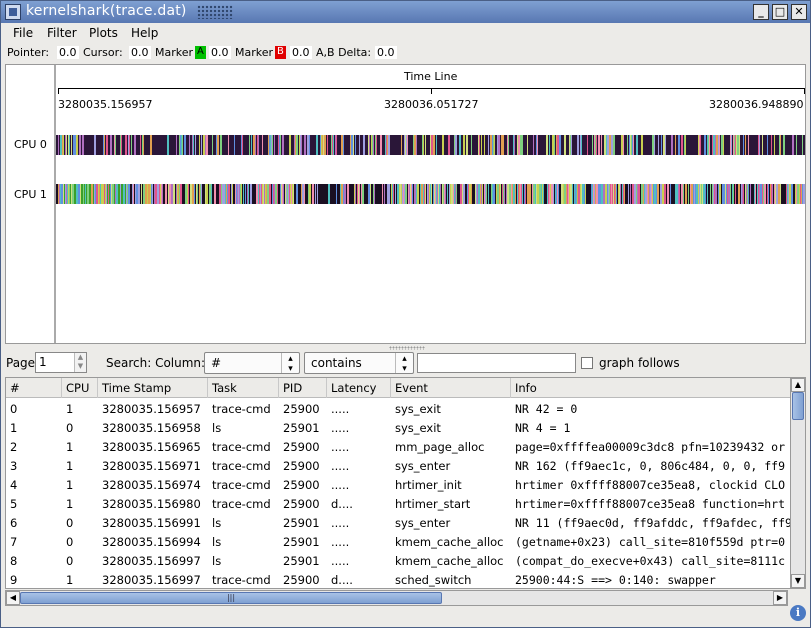  Describe the element at coordinates (105, 104) in the screenshot. I see `tick-label-start: 3280035.156957` at that location.